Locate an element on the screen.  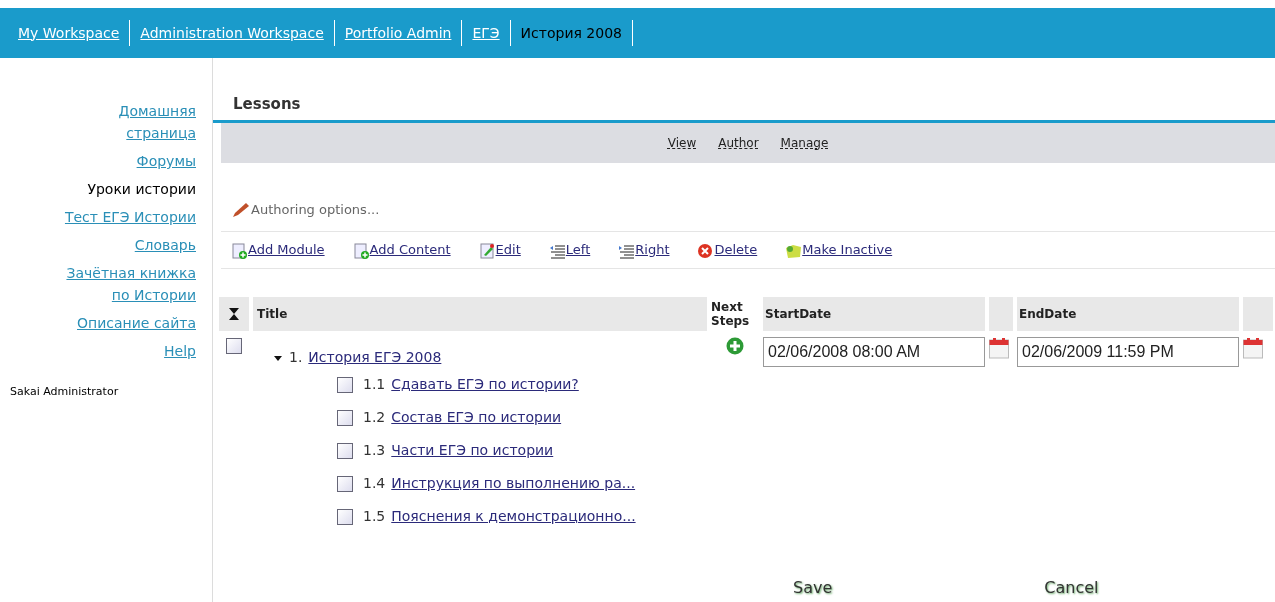
form-button: Cancel is located at coordinates (1071, 588).